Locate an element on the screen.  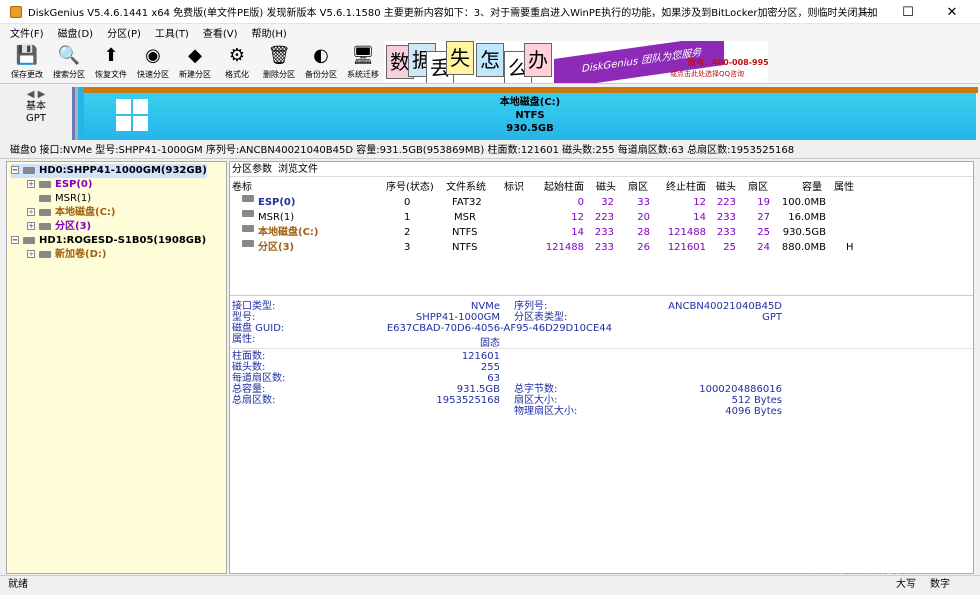
row-start-head: 223 is located at coordinates (604, 217).